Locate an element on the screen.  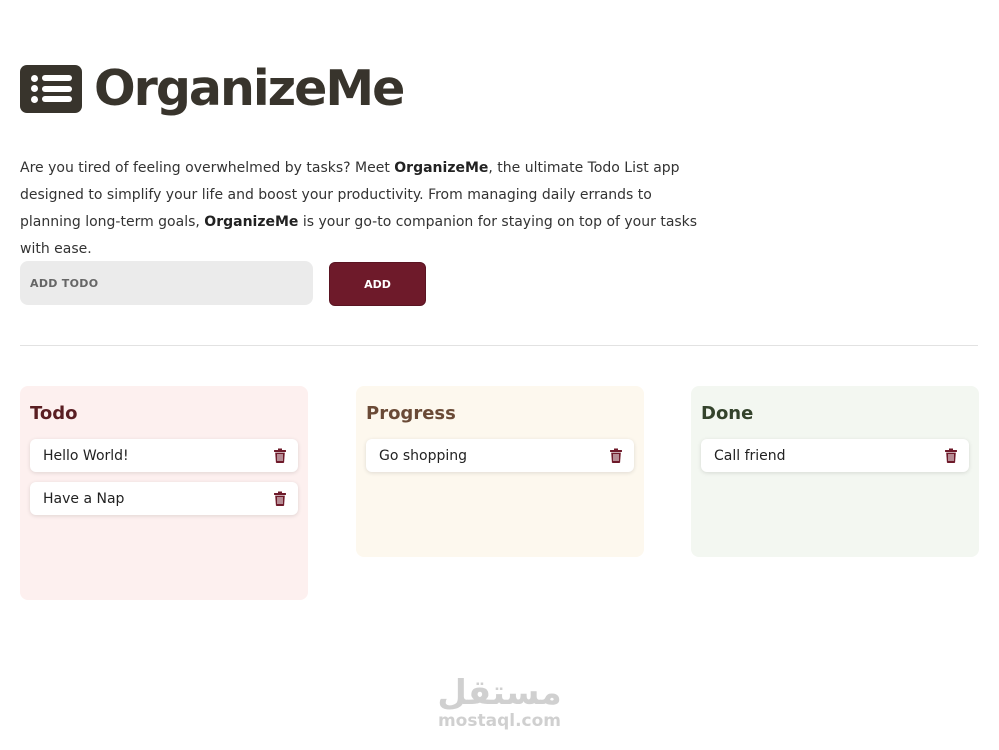
task-text: Have a Nap is located at coordinates (84, 498).